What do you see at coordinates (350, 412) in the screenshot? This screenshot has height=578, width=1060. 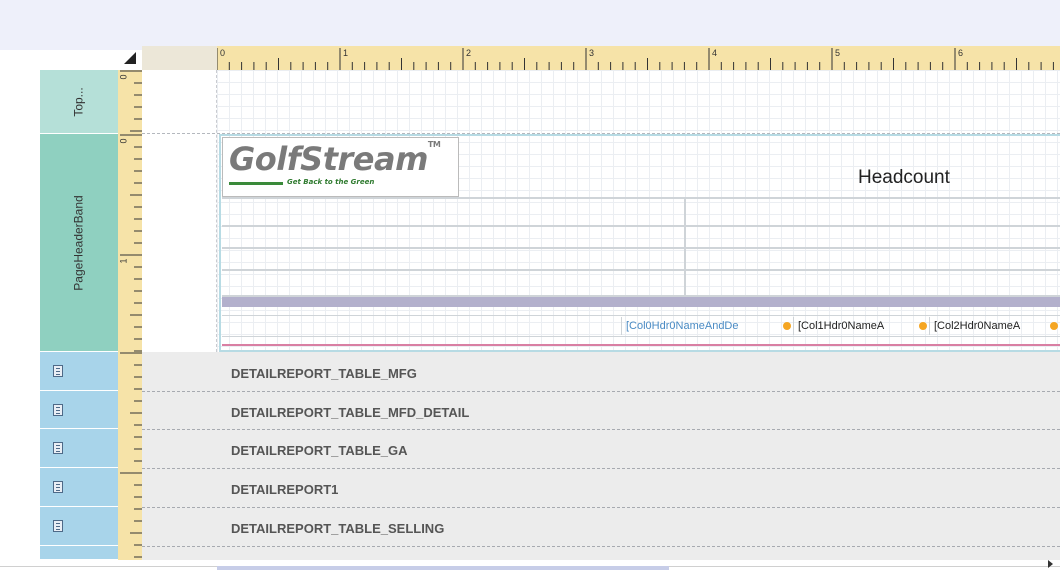 I see `detail-report-label: DETAILREPORT_TABLE_MFD_DETAIL` at bounding box center [350, 412].